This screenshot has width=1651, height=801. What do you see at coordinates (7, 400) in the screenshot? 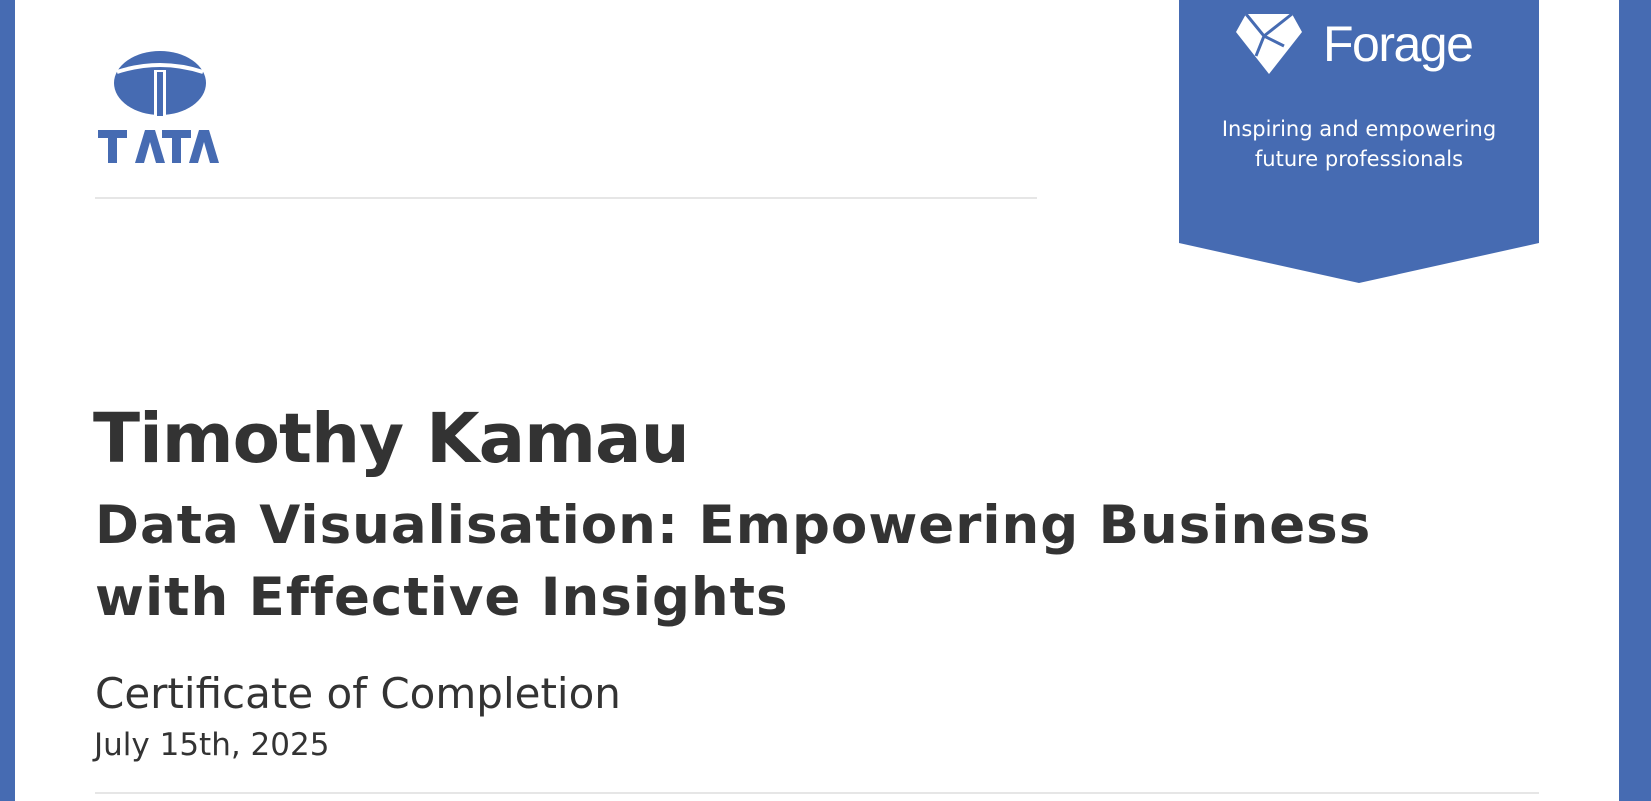
I see `left-border-stripe` at bounding box center [7, 400].